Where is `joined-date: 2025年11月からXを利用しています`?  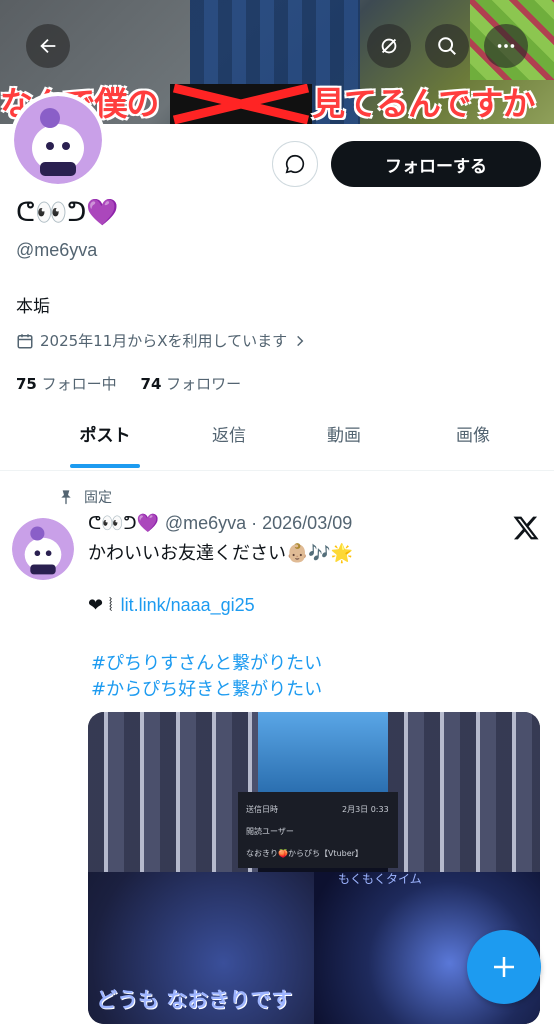
joined-date: 2025年11月からXを利用しています is located at coordinates (161, 340).